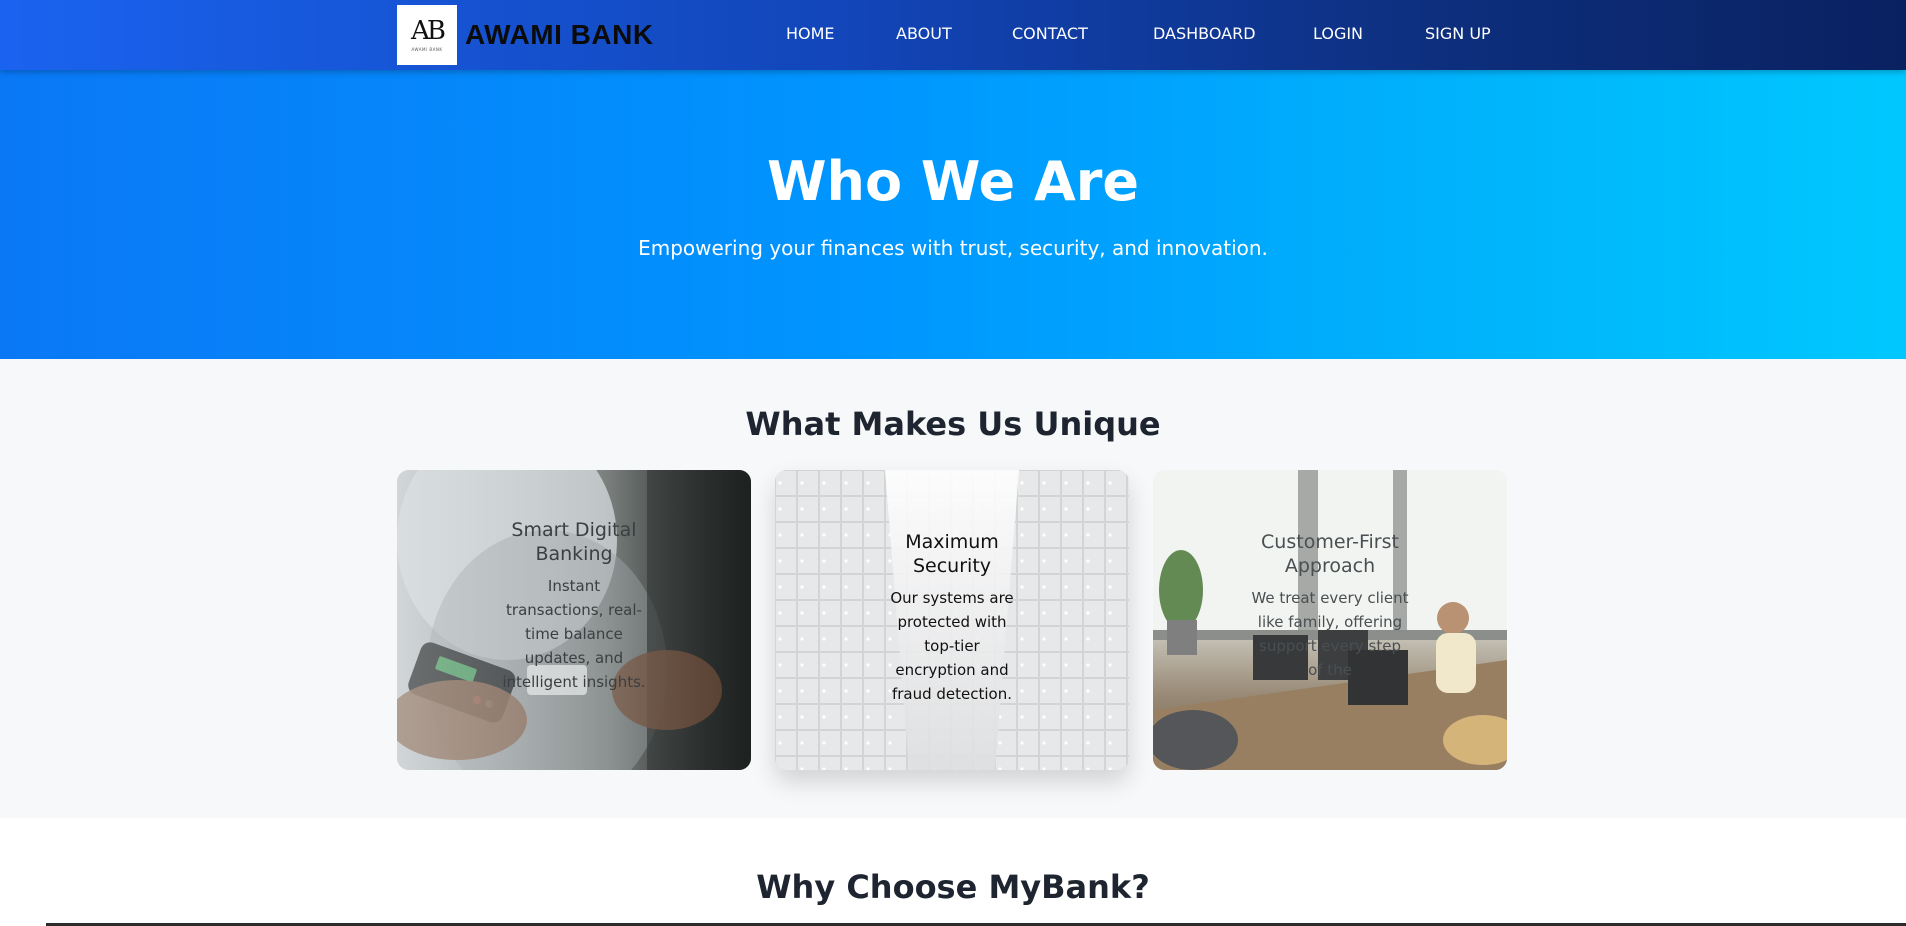  What do you see at coordinates (924, 33) in the screenshot?
I see `nav-about-link: ABOUT` at bounding box center [924, 33].